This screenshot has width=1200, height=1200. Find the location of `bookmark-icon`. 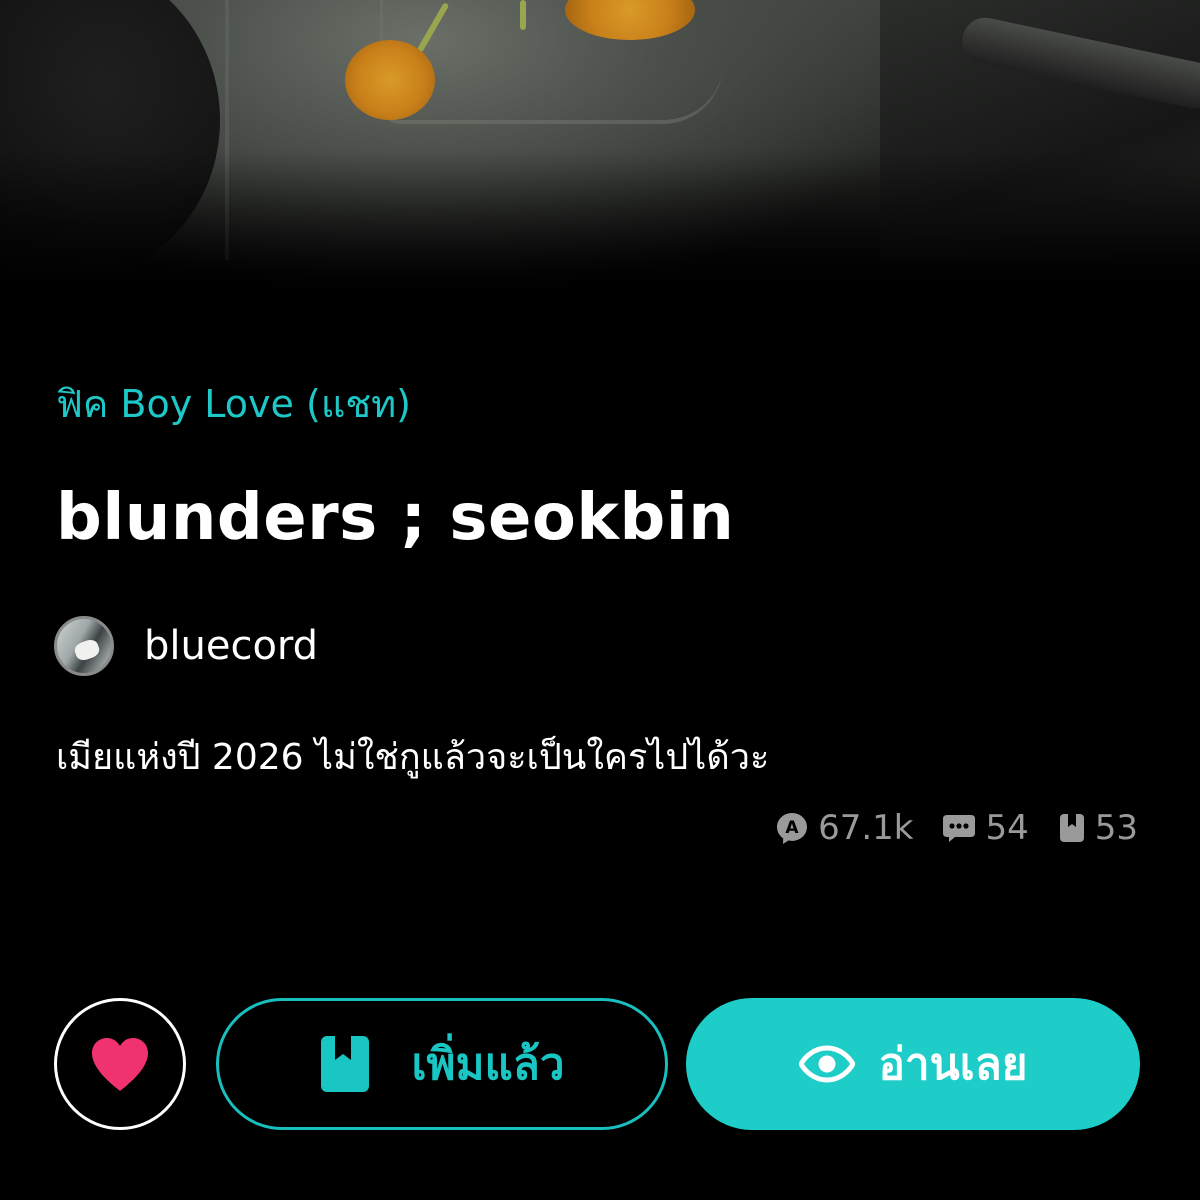

bookmark-icon is located at coordinates (1071, 828).